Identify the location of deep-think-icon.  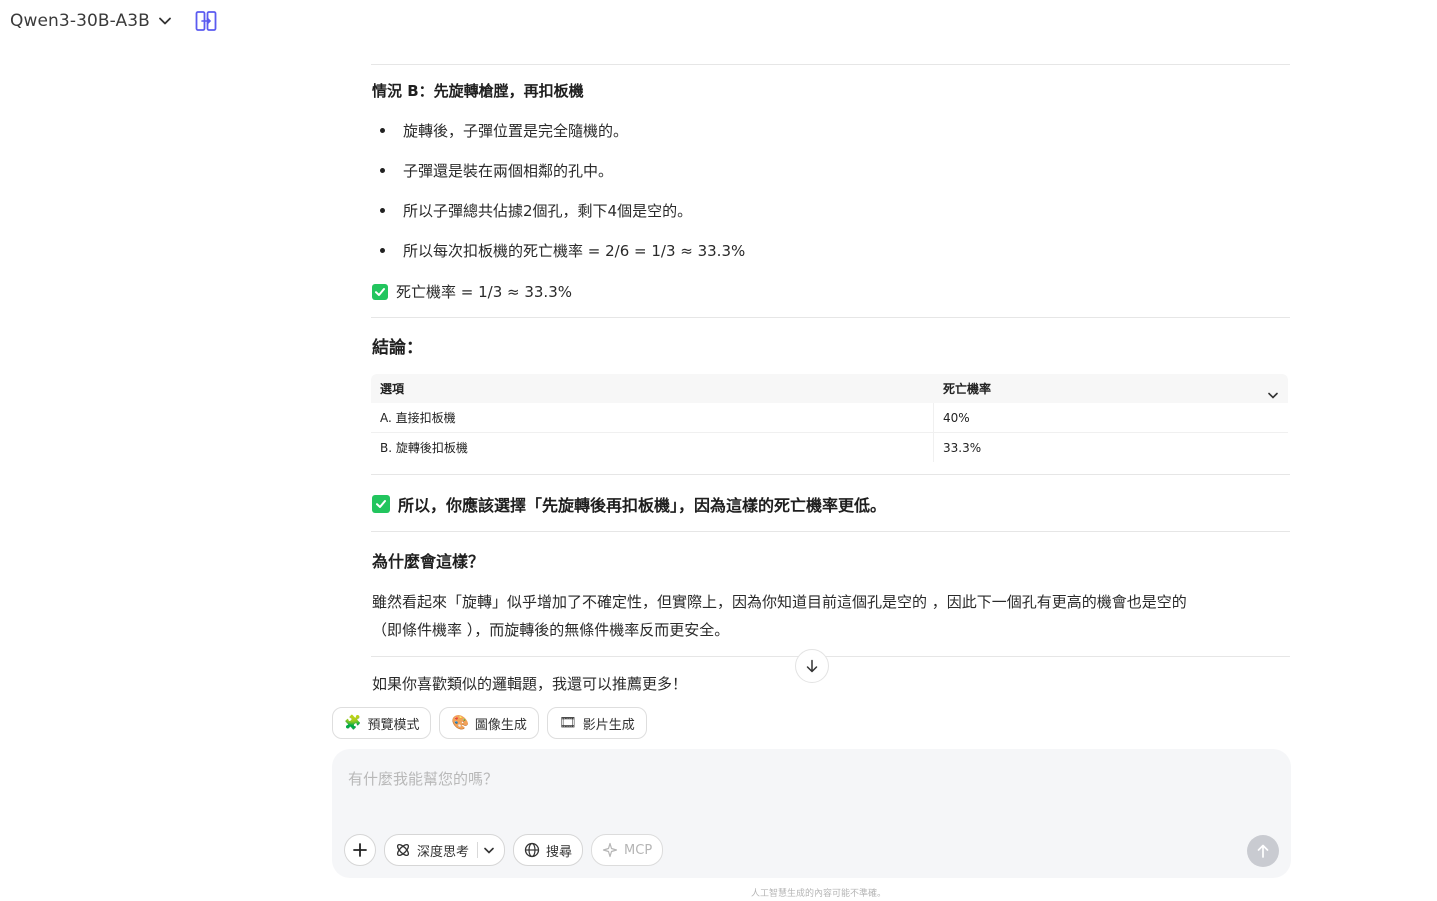
(403, 850).